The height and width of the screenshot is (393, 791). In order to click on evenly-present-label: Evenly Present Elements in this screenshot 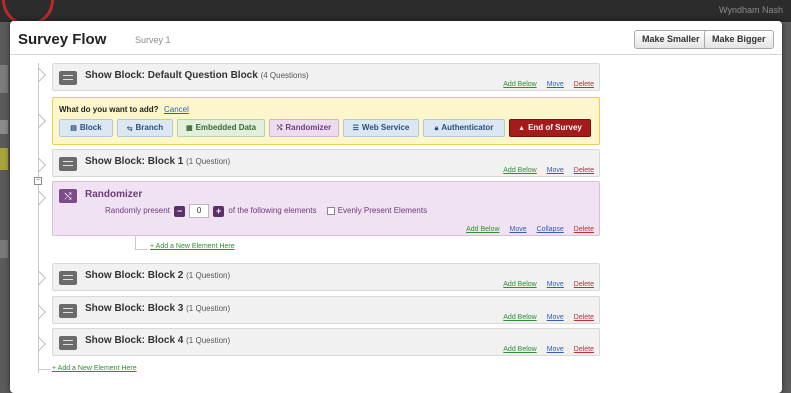, I will do `click(382, 211)`.